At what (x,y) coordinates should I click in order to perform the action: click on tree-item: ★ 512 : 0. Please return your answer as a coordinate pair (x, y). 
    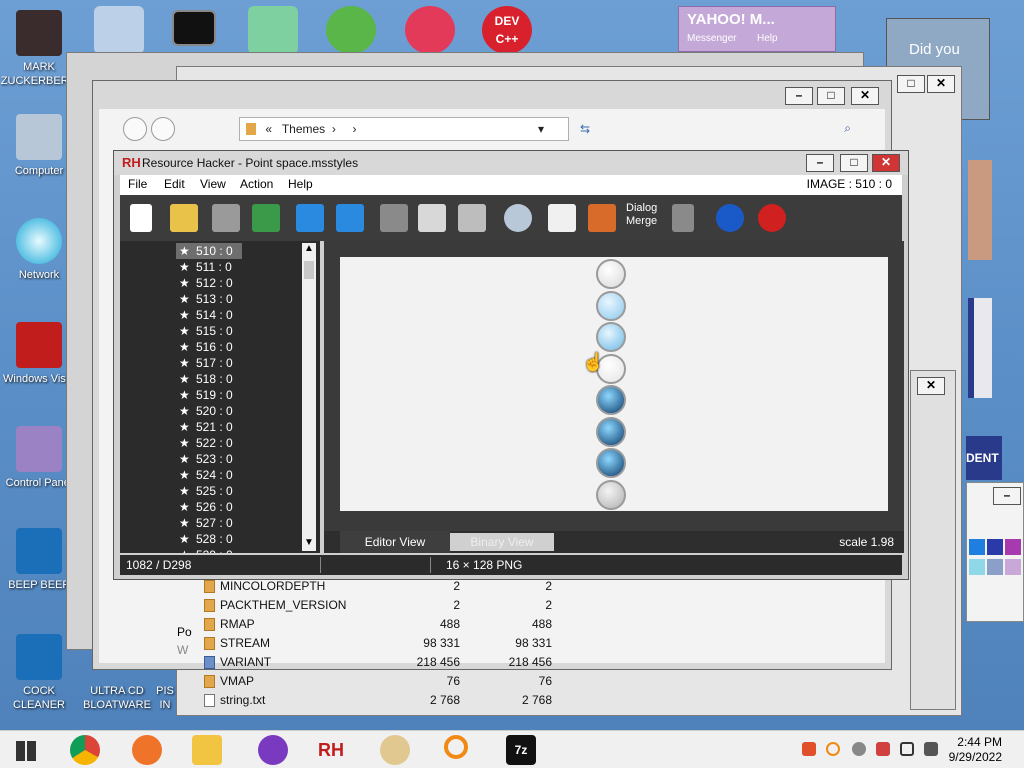
    Looking at the image, I should click on (204, 283).